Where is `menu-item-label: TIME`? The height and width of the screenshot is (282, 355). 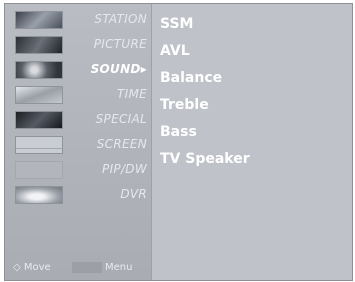 menu-item-label: TIME is located at coordinates (131, 94).